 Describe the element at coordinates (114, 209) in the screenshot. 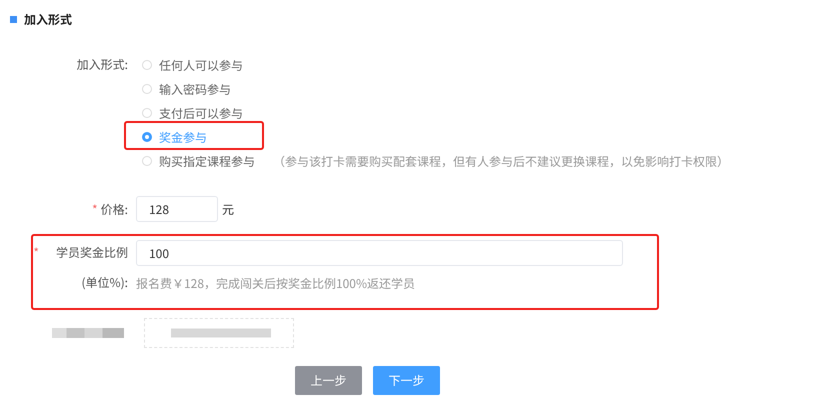

I see `field-label: 价格:` at that location.